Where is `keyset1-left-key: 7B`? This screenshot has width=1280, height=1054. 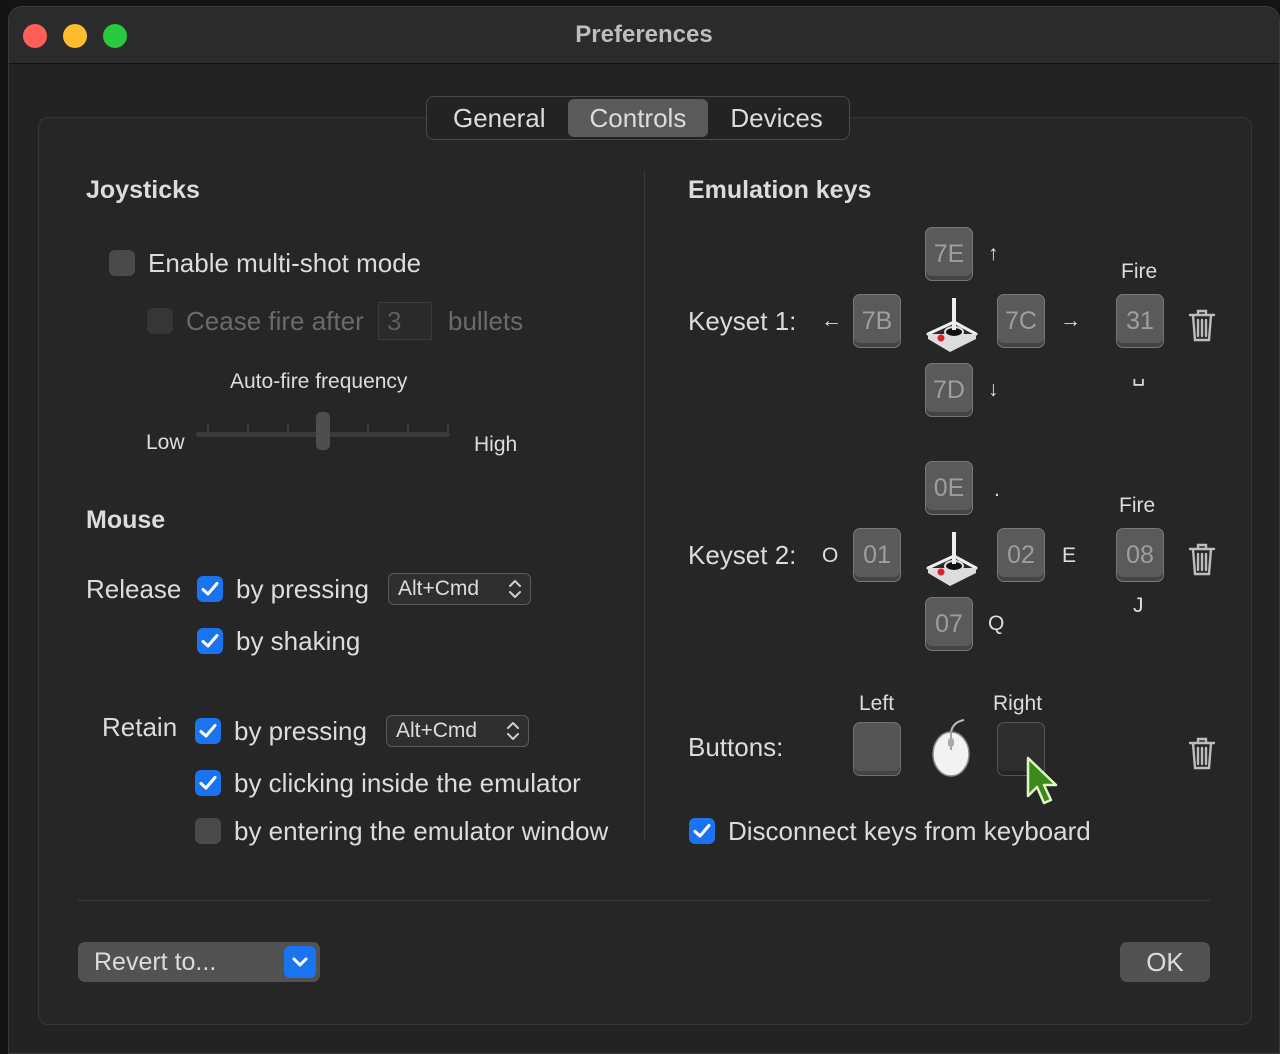 keyset1-left-key: 7B is located at coordinates (877, 321).